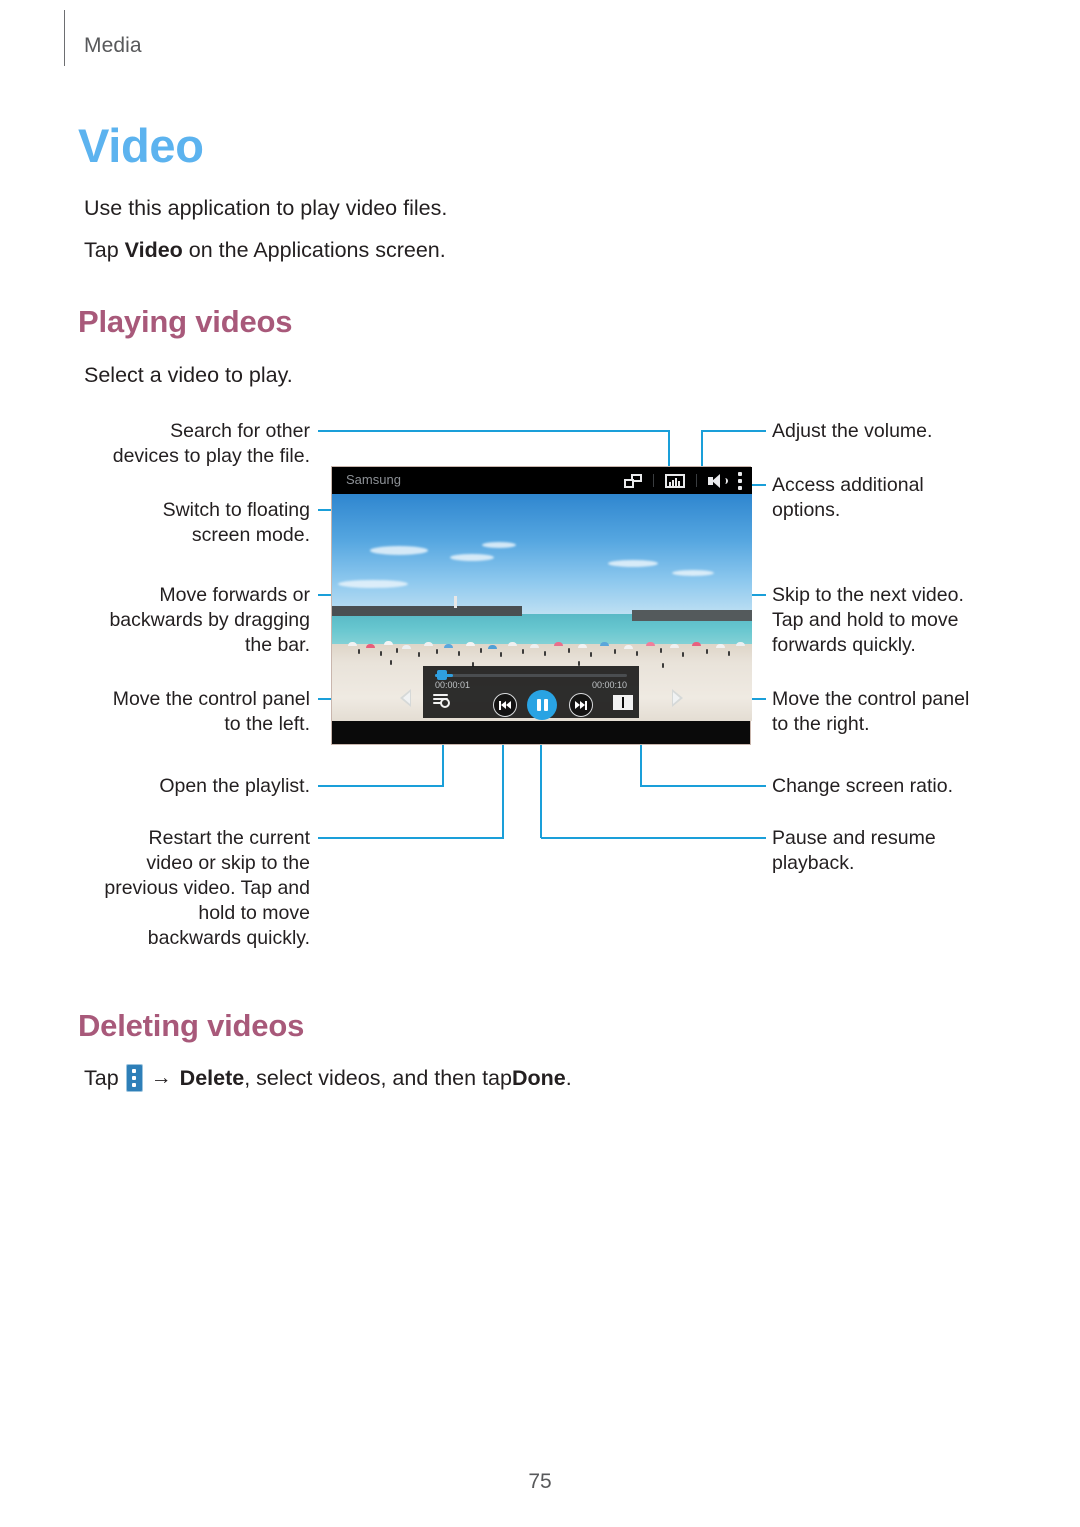  What do you see at coordinates (373, 479) in the screenshot?
I see `video-title: Samsung` at bounding box center [373, 479].